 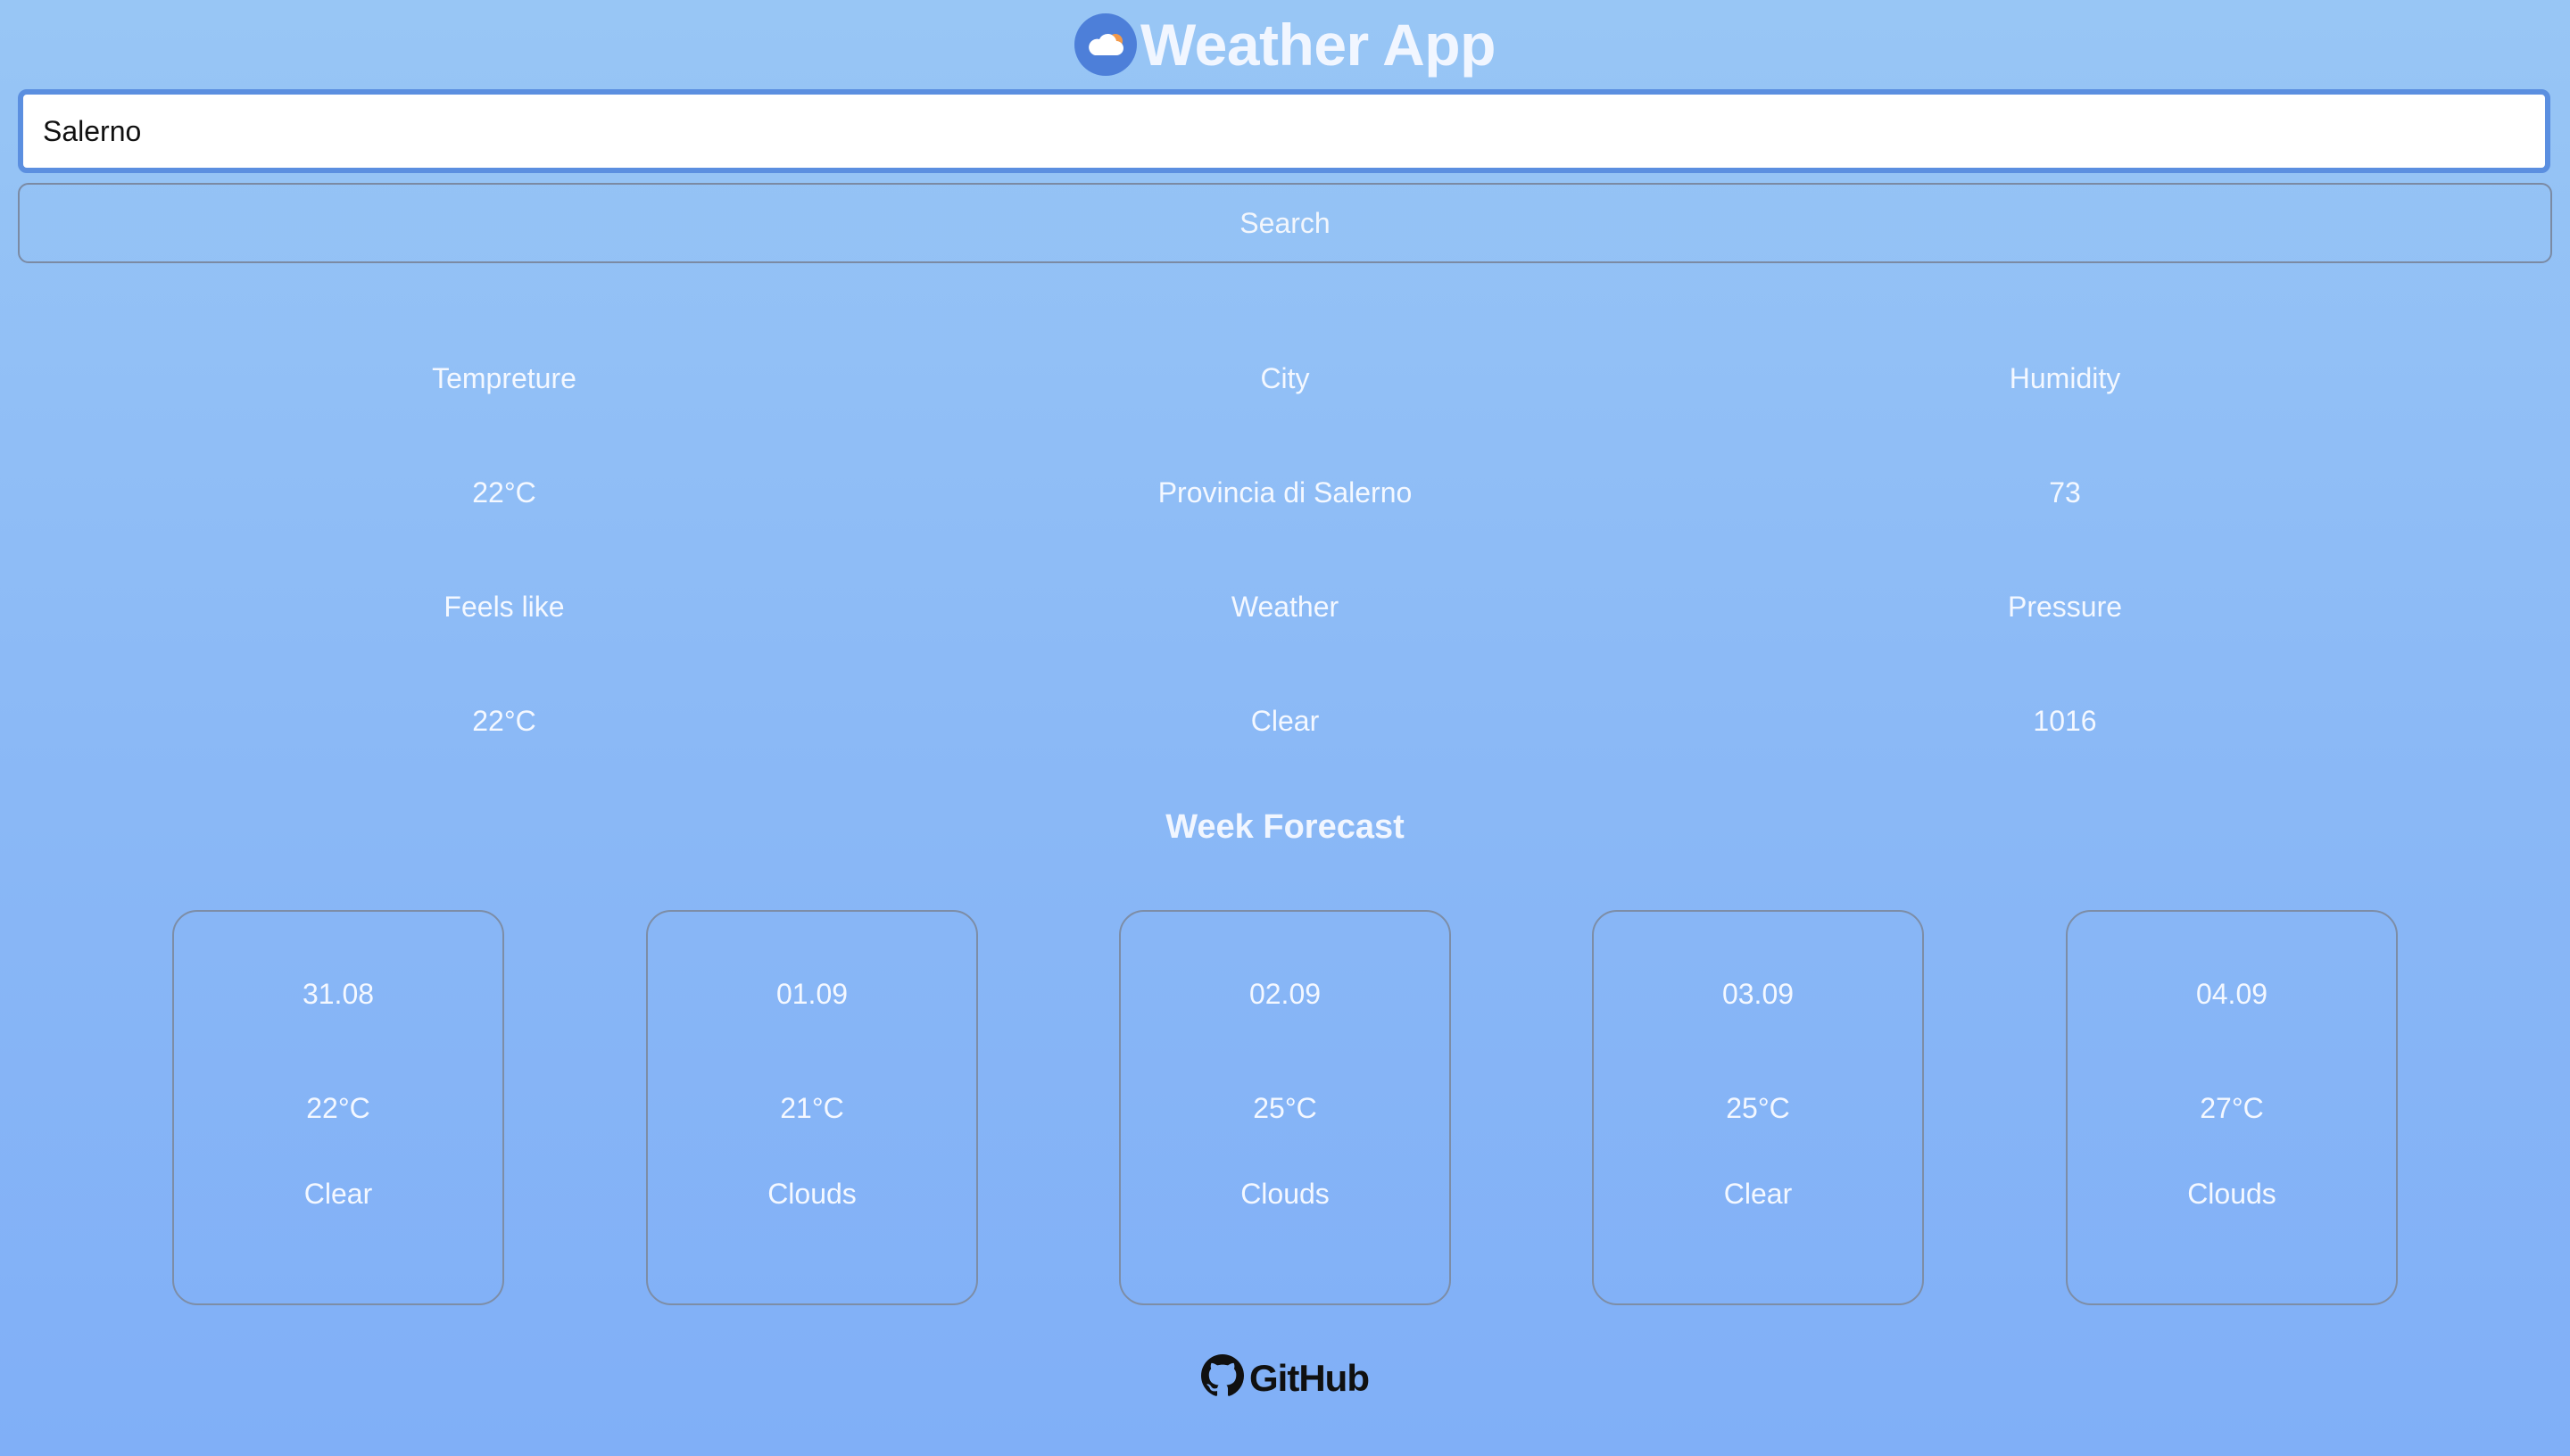 What do you see at coordinates (2065, 721) in the screenshot?
I see `pressure-value: 1016` at bounding box center [2065, 721].